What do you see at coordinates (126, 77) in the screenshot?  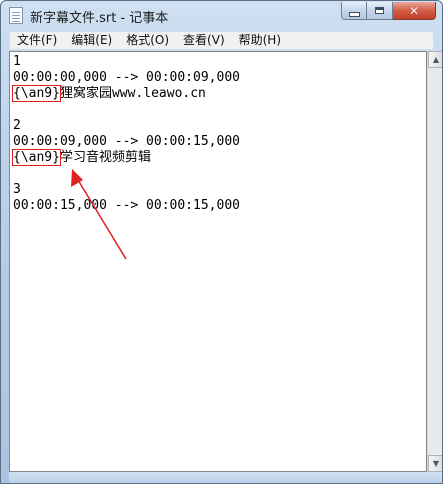 I see `text-line: 00:00:00,000 --> 00:00:09,000` at bounding box center [126, 77].